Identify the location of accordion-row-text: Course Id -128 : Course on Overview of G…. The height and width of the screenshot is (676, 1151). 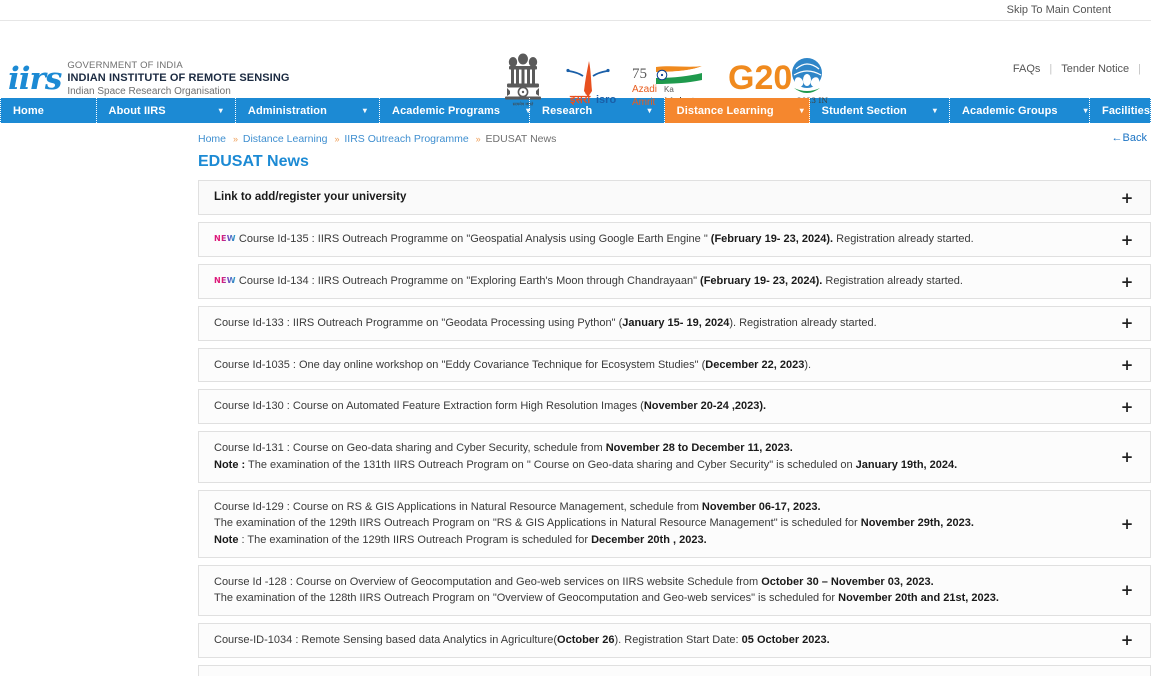
(651, 590).